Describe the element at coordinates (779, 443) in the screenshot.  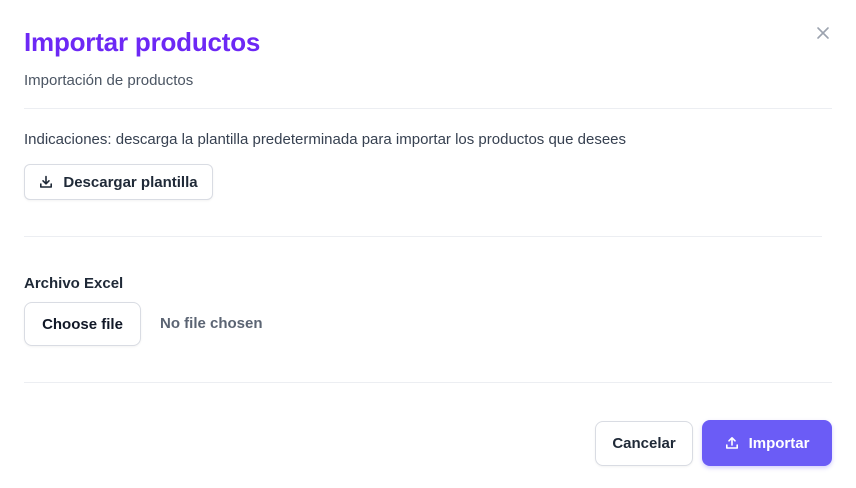
I see `import-label: Importar` at that location.